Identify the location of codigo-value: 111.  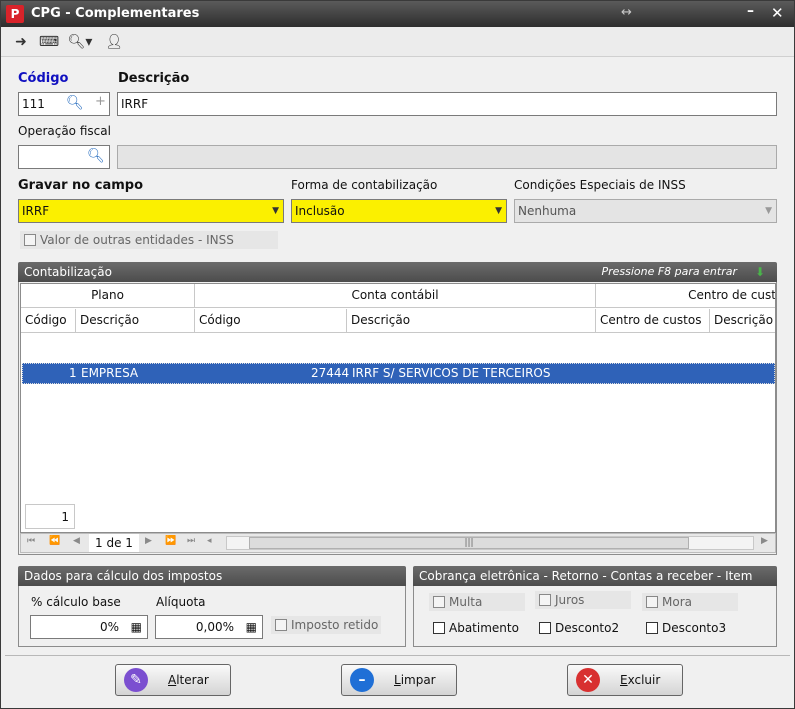
(33, 104).